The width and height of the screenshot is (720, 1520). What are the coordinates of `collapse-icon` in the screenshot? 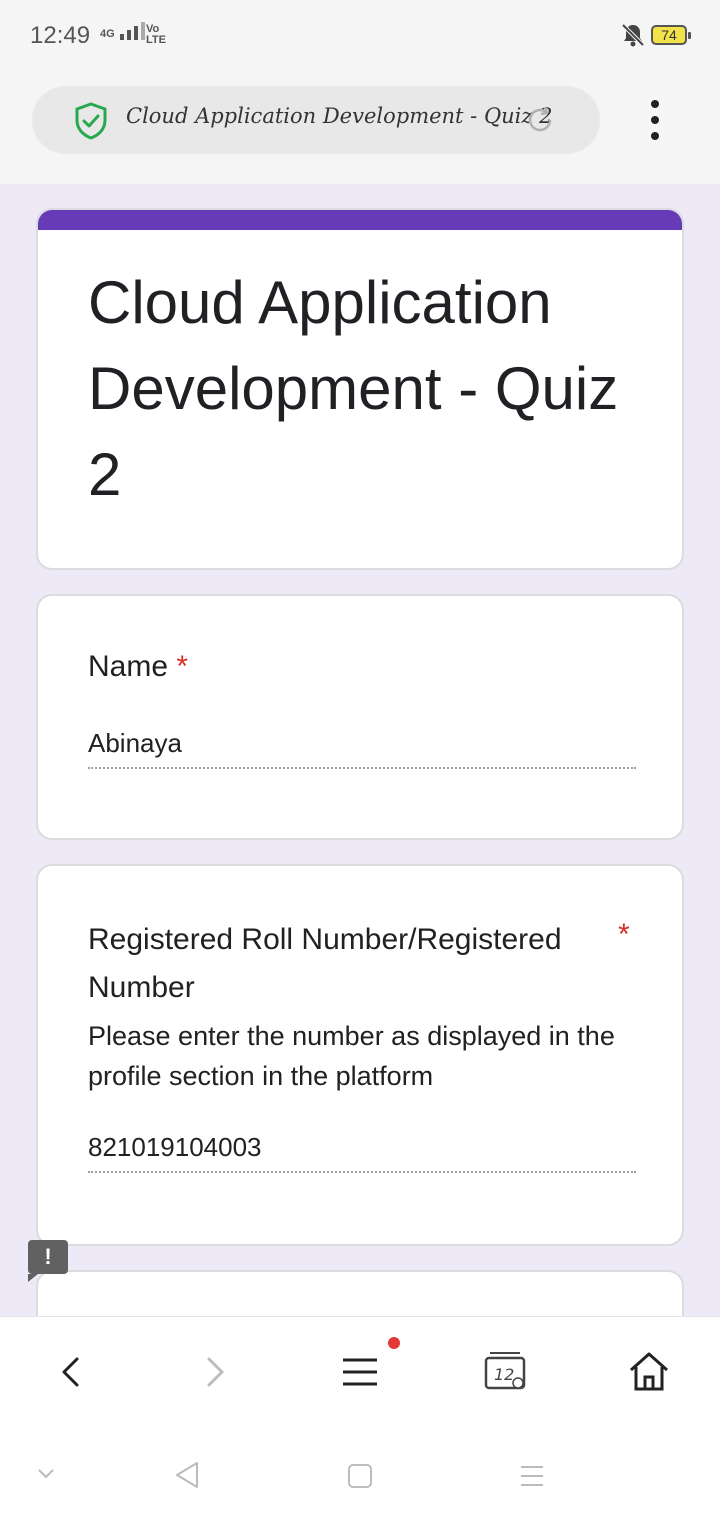 It's located at (46, 1473).